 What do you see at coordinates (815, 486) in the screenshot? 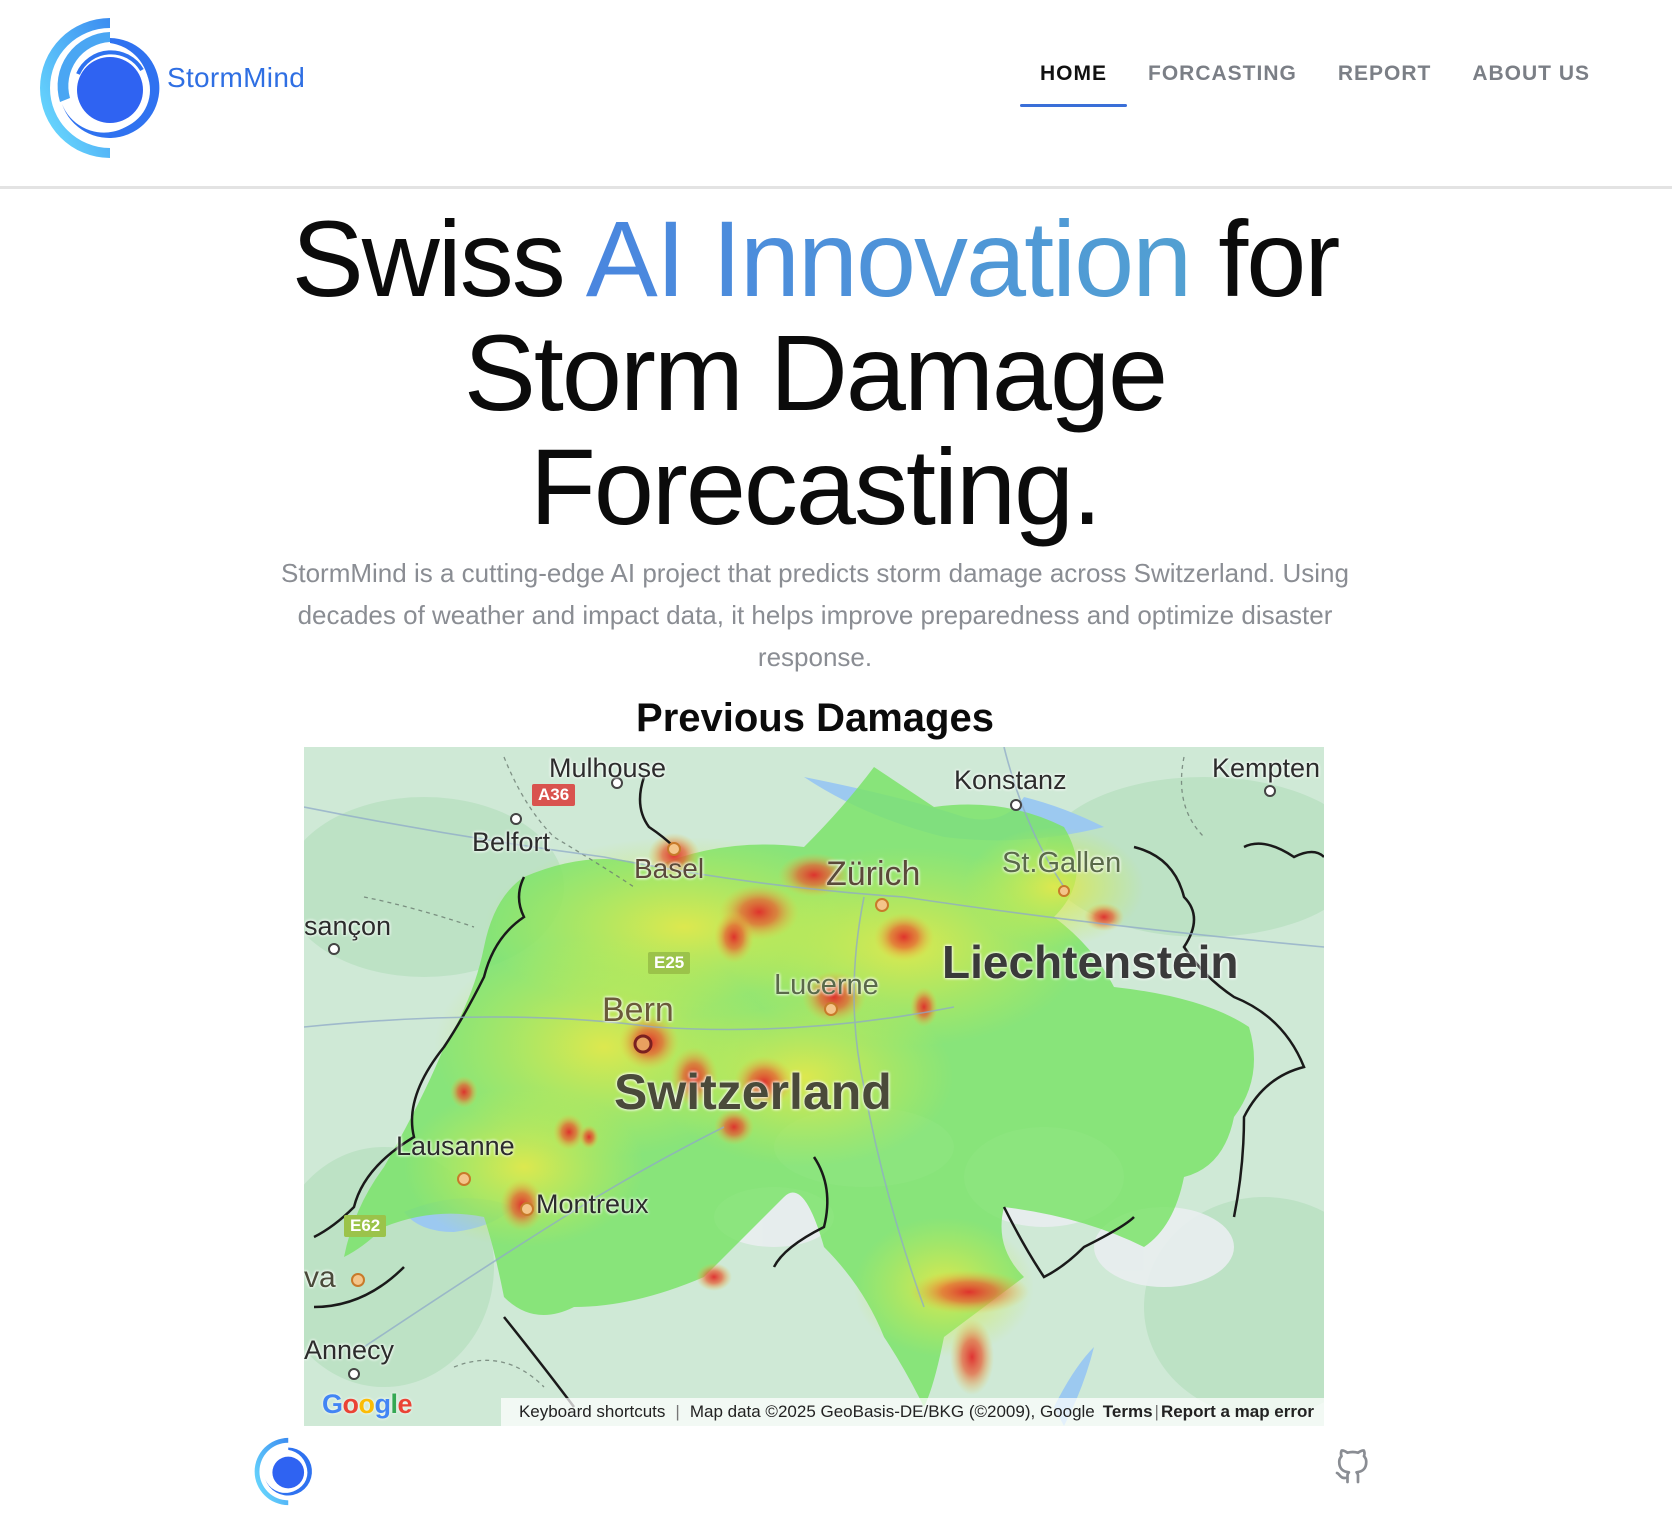
I see `hero-title-line-3: Forecasting.` at bounding box center [815, 486].